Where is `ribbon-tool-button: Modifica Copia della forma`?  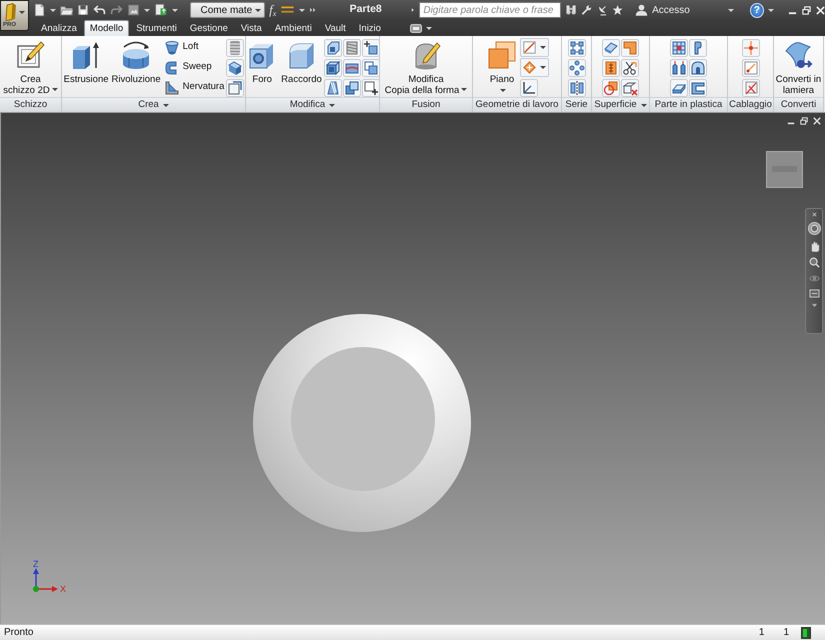
ribbon-tool-button: Modifica Copia della forma is located at coordinates (426, 67).